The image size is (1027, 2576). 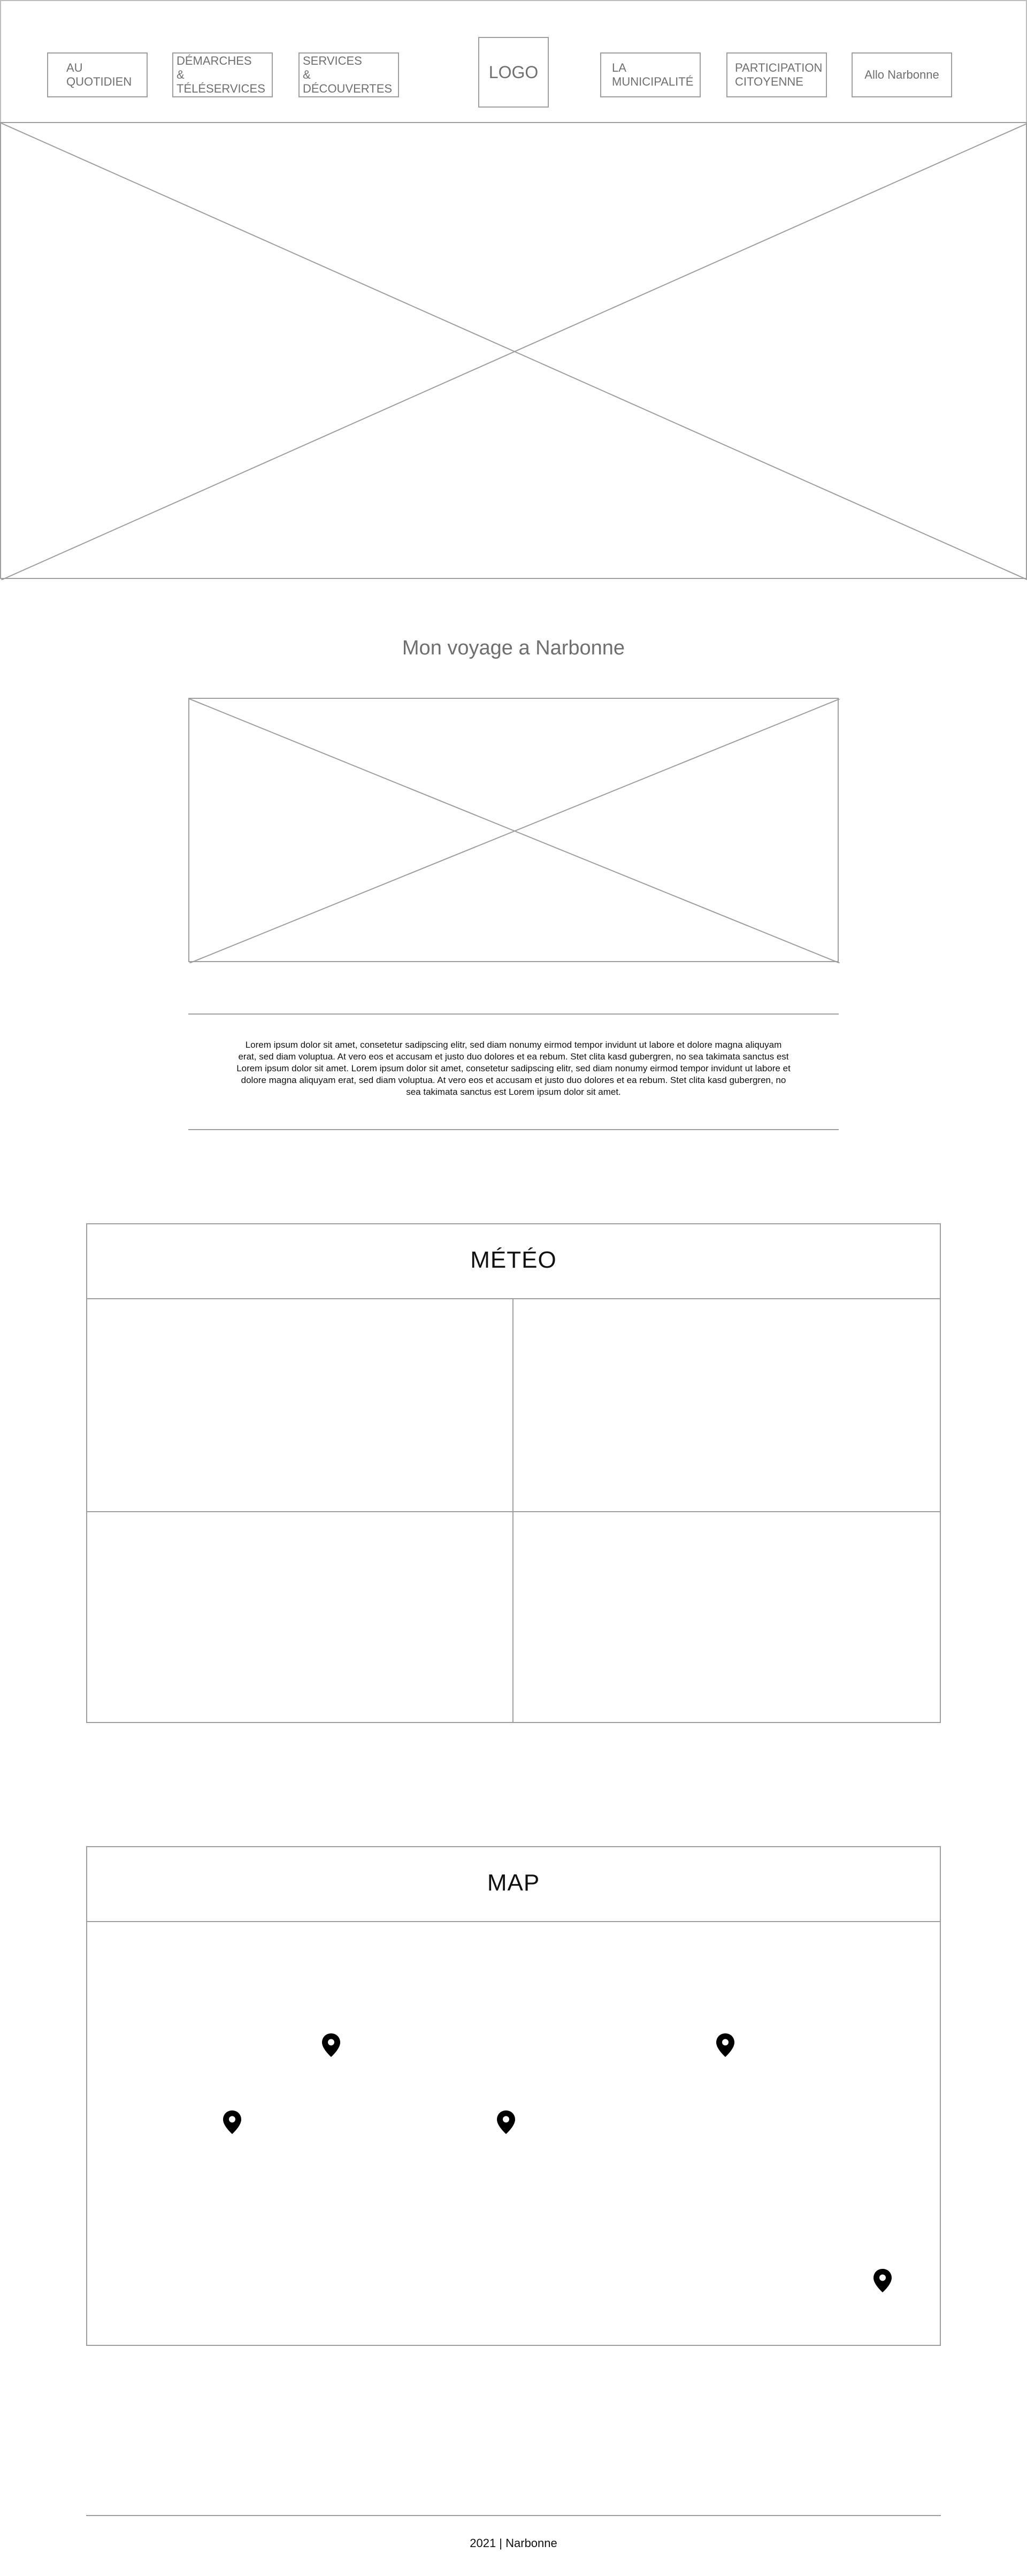 I want to click on footer-divider, so click(x=513, y=2515).